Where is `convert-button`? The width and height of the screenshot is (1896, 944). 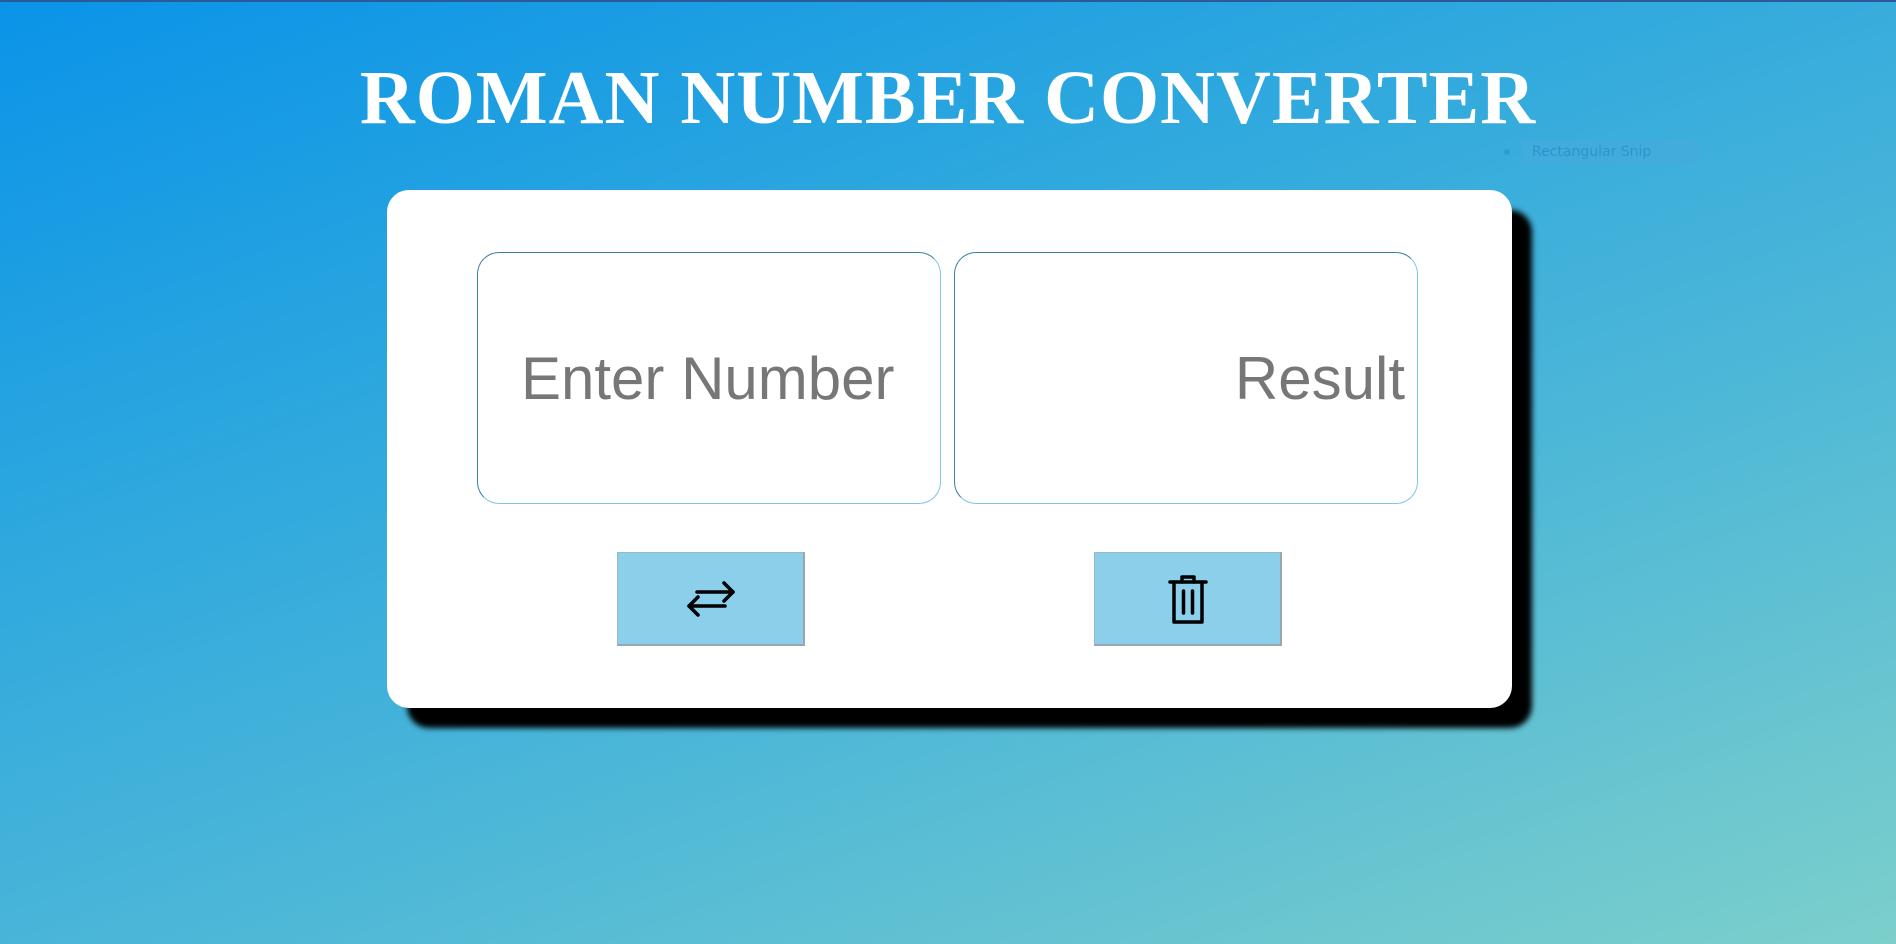 convert-button is located at coordinates (711, 599).